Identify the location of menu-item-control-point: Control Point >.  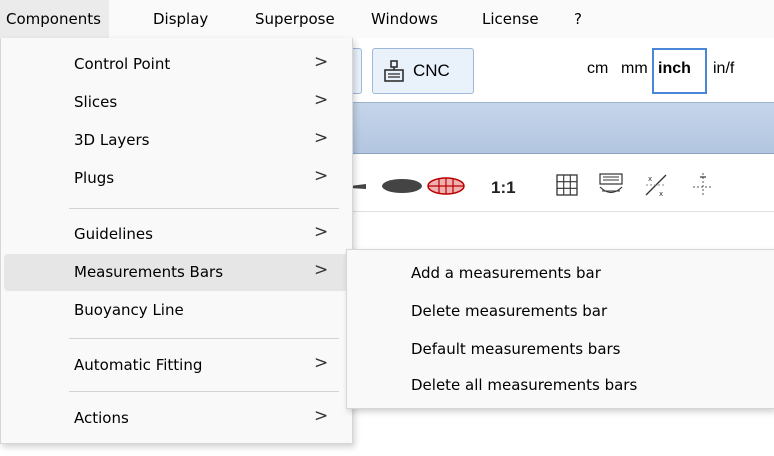
(177, 64).